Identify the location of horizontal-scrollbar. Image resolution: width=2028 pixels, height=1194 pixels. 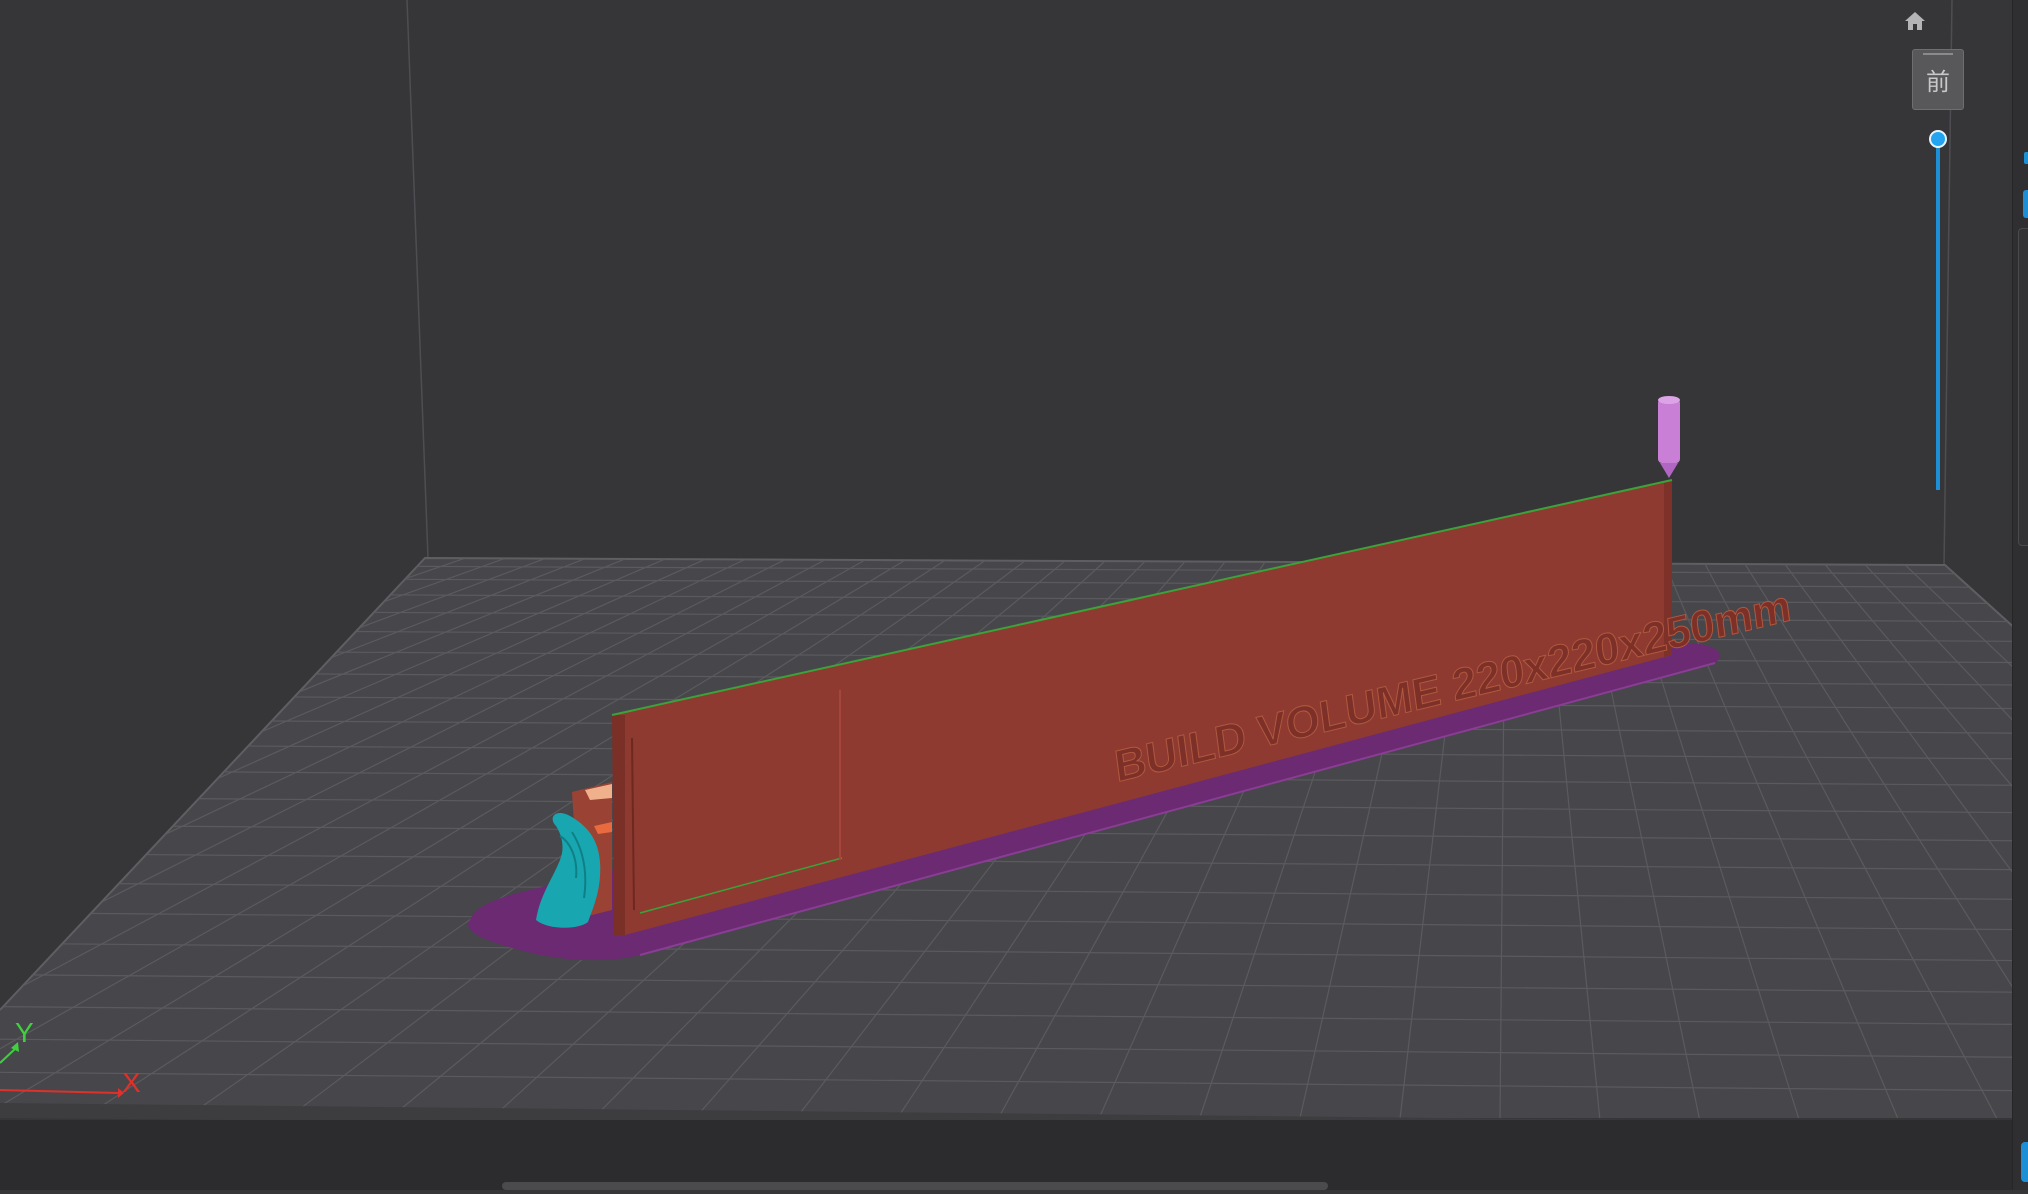
(915, 1186).